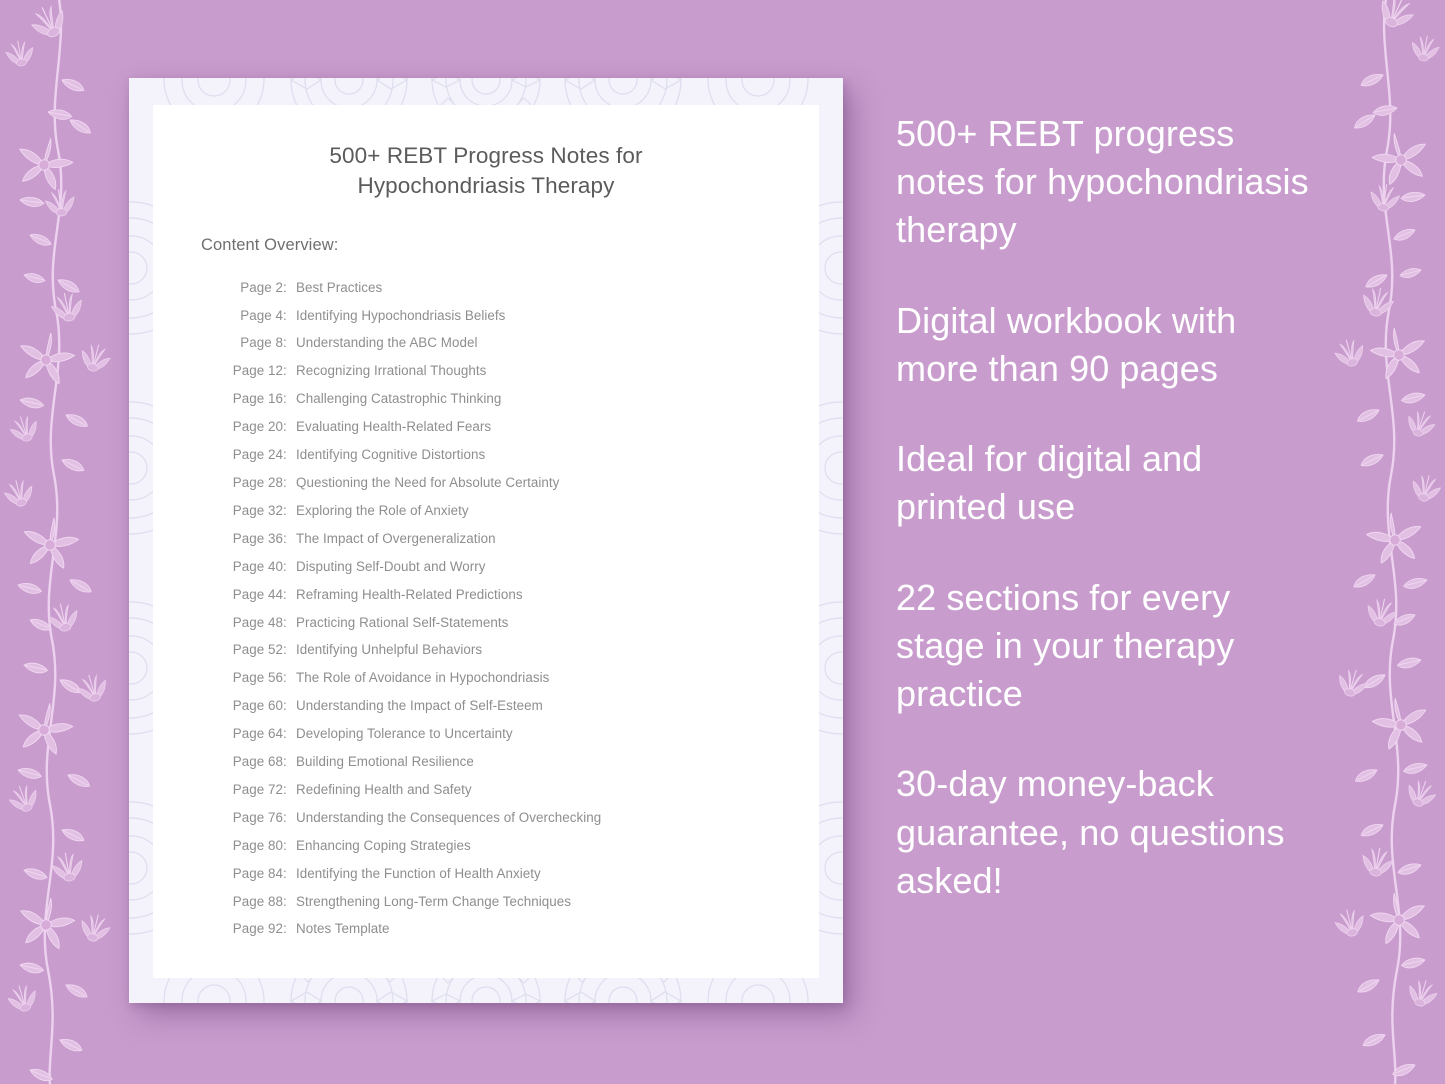 This screenshot has height=1084, width=1445. What do you see at coordinates (498, 790) in the screenshot?
I see `toc-entry: Page 72: Redefining Health and Safety` at bounding box center [498, 790].